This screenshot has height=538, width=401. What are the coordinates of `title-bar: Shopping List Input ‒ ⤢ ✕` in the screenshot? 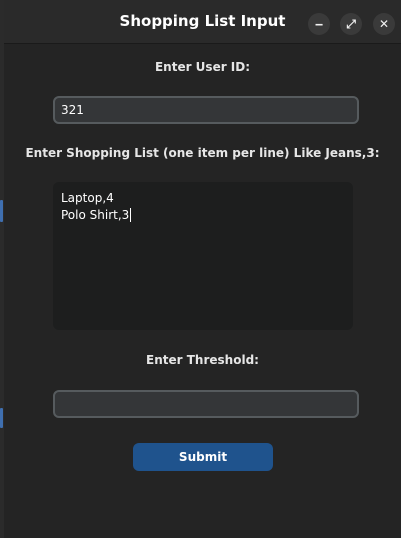 It's located at (202, 22).